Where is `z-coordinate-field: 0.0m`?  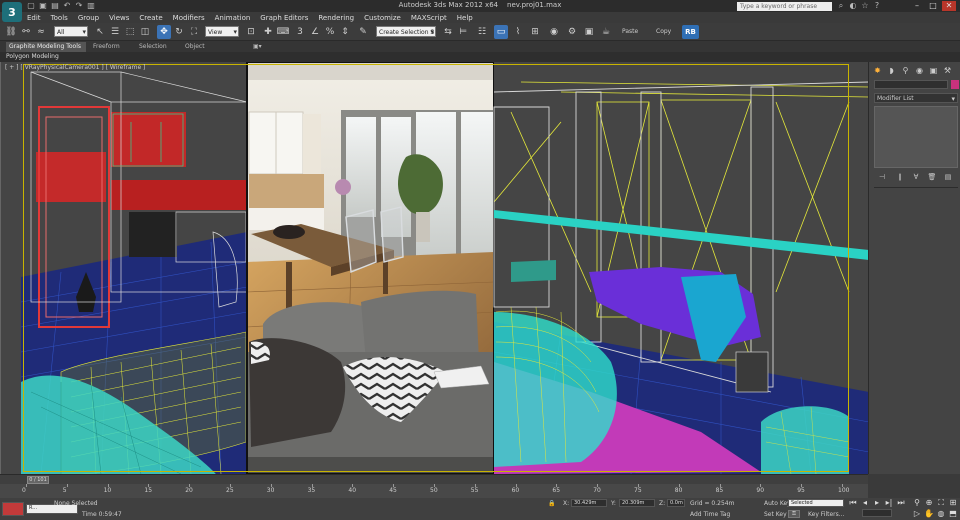 z-coordinate-field: 0.0m is located at coordinates (676, 503).